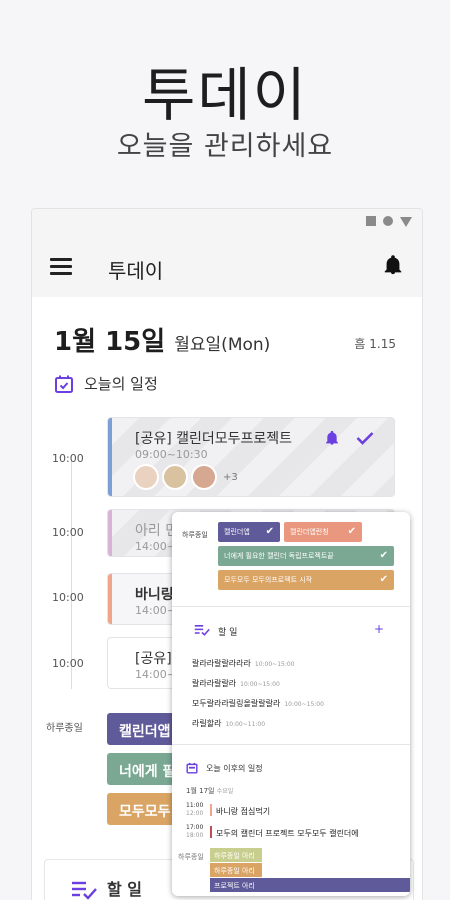  Describe the element at coordinates (310, 885) in the screenshot. I see `upcoming-allday-bar: 프로젝트 아리` at that location.